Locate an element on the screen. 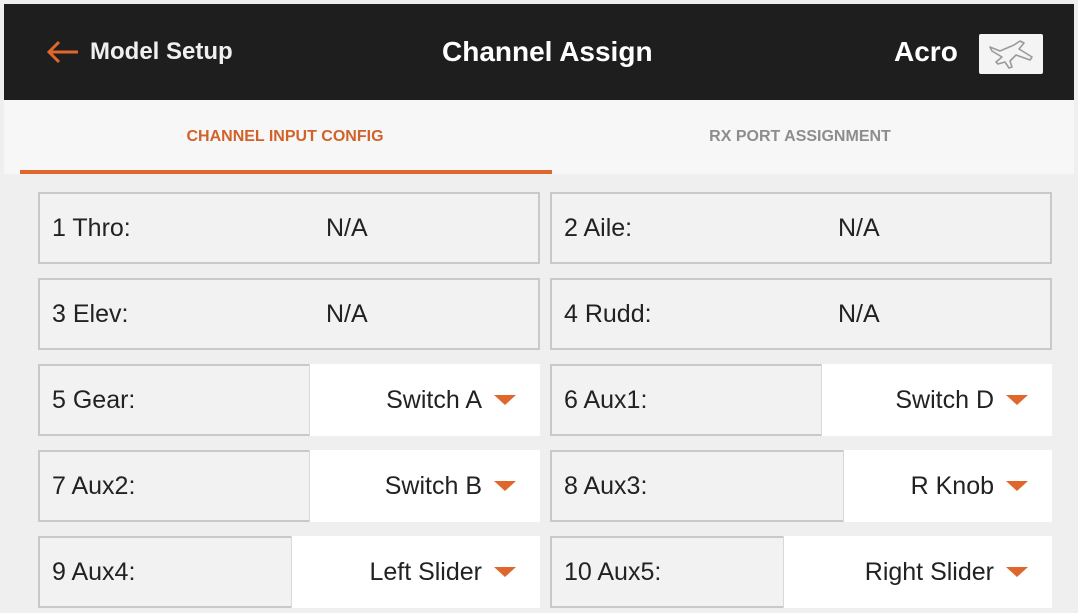  model-type-label: Acro is located at coordinates (926, 51).